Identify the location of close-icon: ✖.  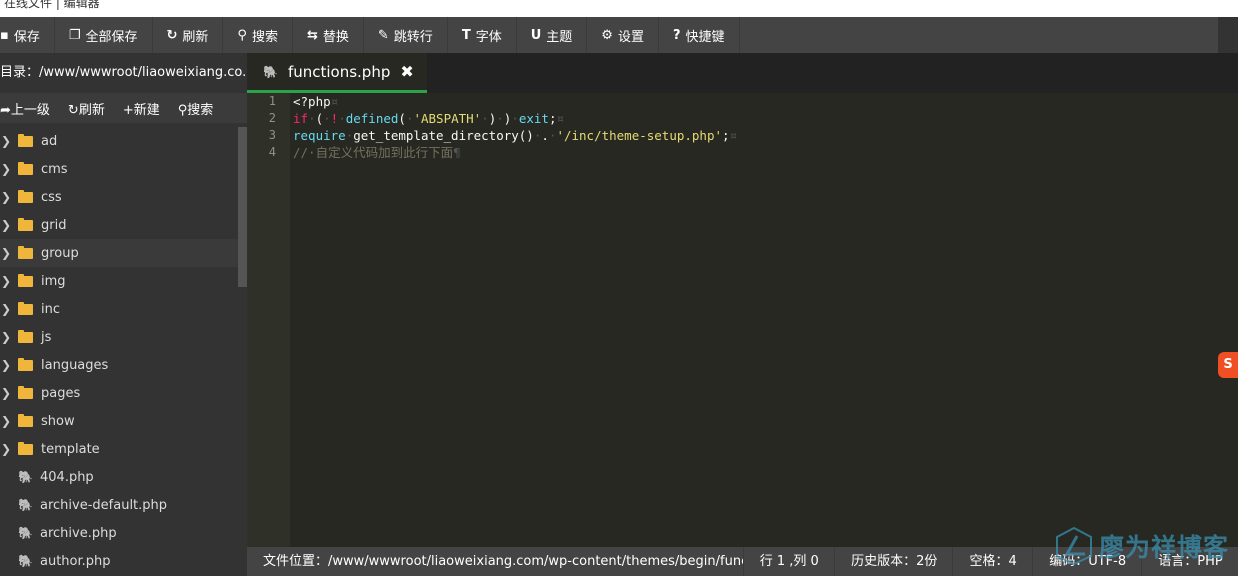
(406, 71).